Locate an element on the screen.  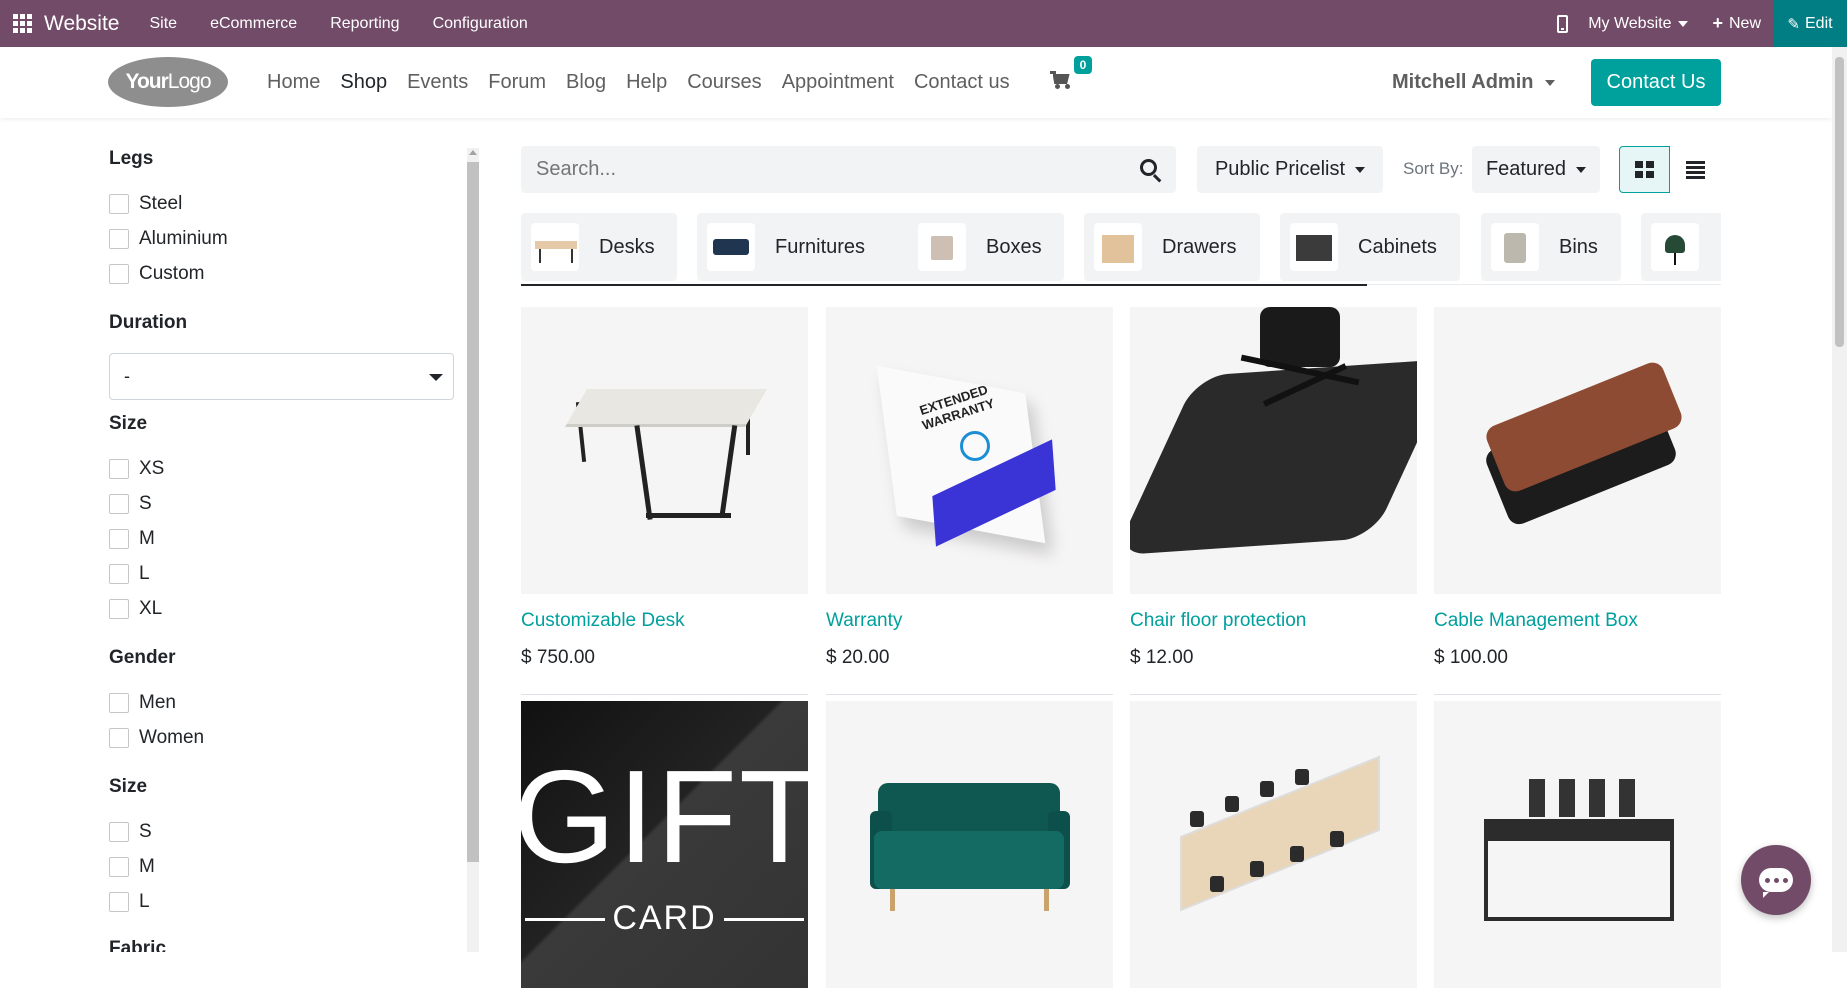
chat-bubble-icon is located at coordinates (1776, 883).